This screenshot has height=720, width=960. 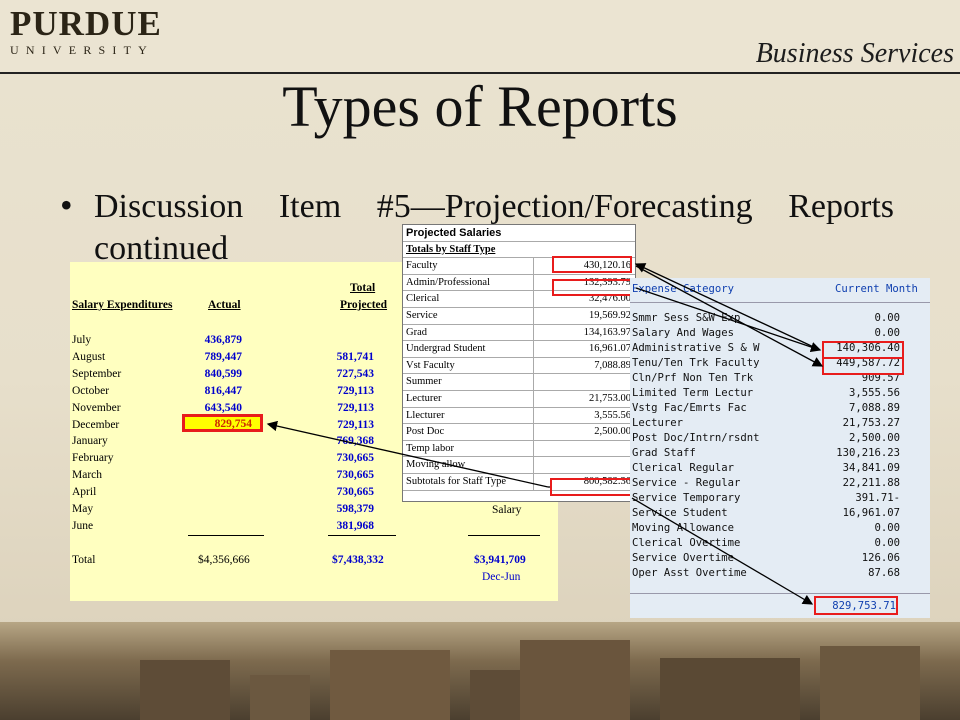 I want to click on sap-row: Post Doc/Intrn/rsdnt 2,500.00, so click(x=780, y=439).